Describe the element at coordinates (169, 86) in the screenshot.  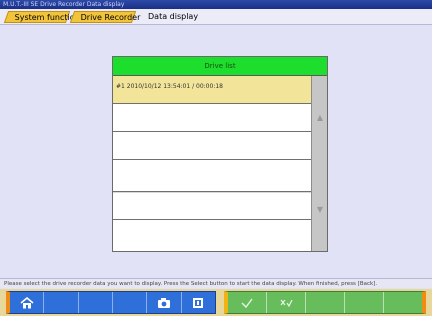
I see `list-item-text: #1 2010/10/12 13:54:01 / 00:00:18` at that location.